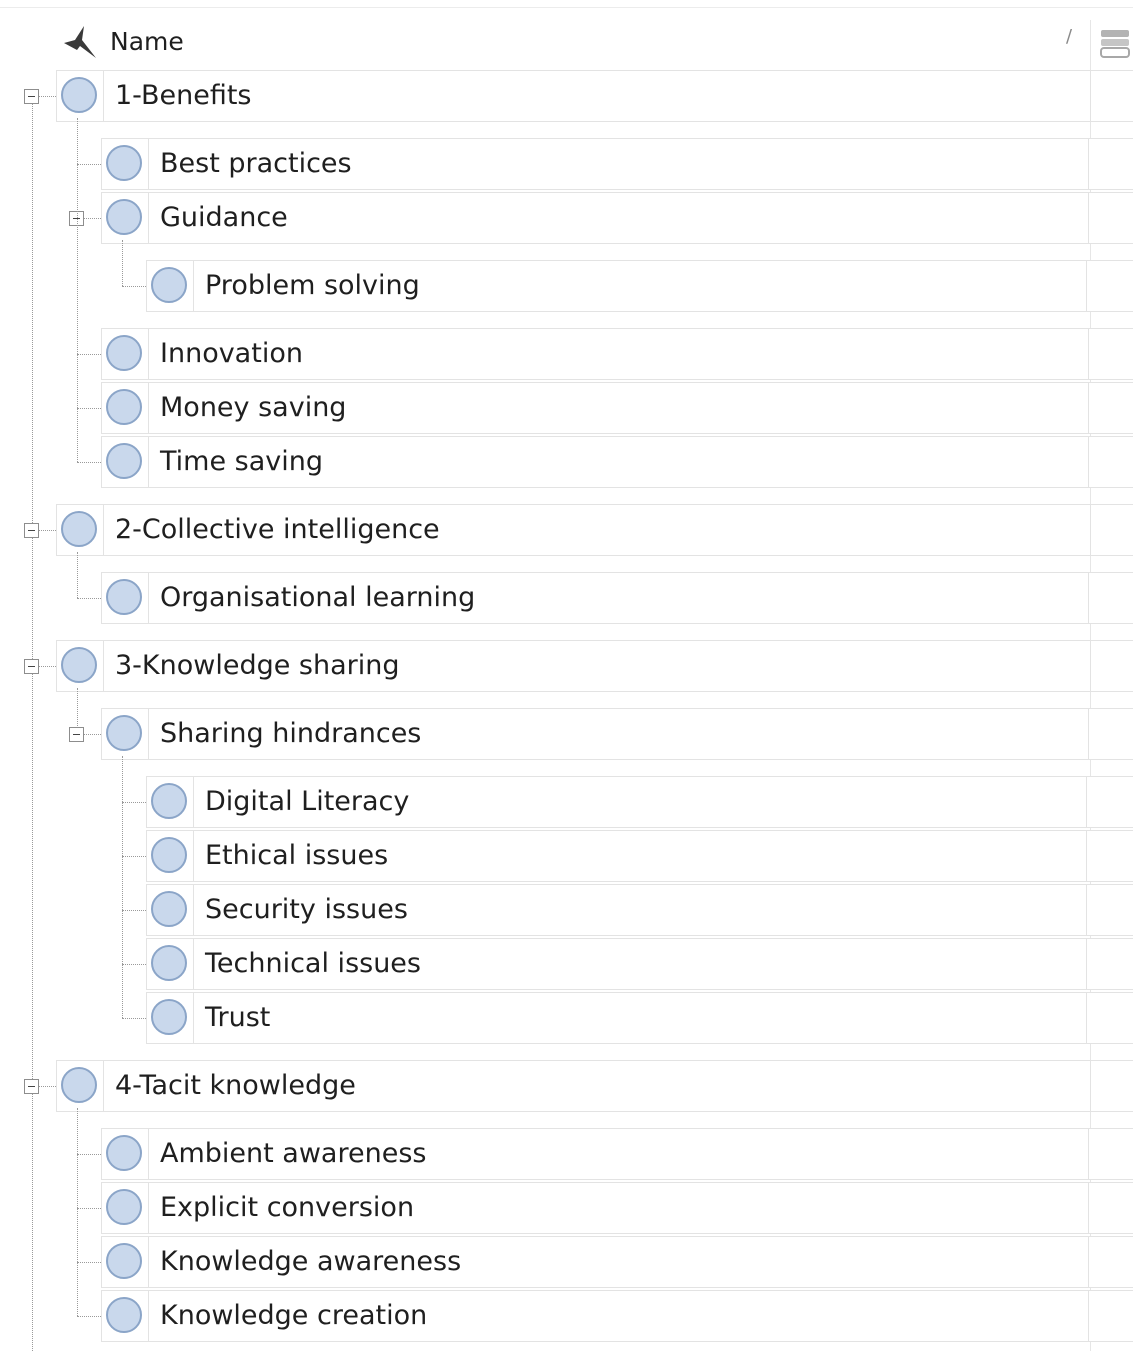 The width and height of the screenshot is (1133, 1351). I want to click on tree-row: Money saving, so click(617, 408).